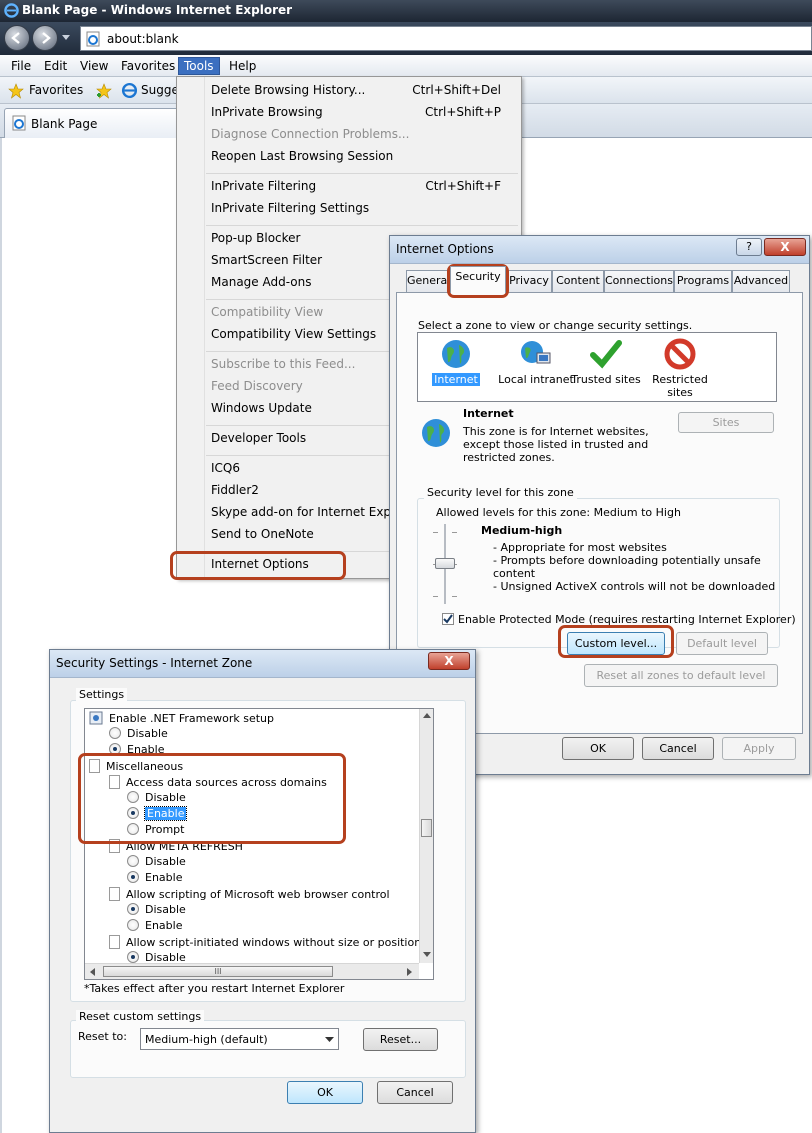 This screenshot has height=1133, width=812. I want to click on window-title: Blank Page - Windows Internet Explorer, so click(157, 10).